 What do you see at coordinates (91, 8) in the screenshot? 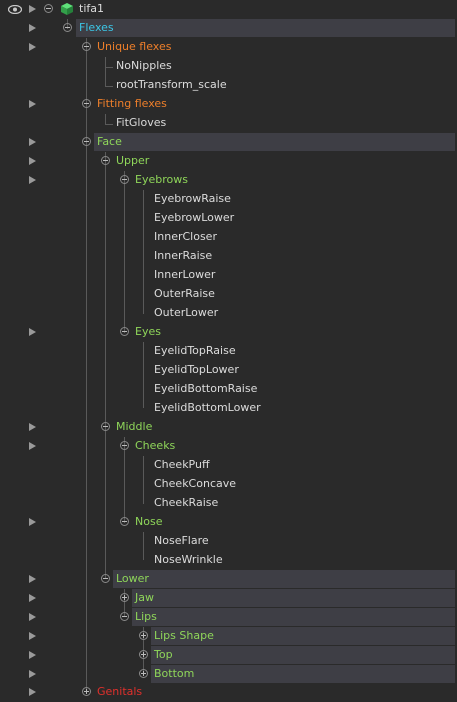
I see `node-label: tifa1` at bounding box center [91, 8].